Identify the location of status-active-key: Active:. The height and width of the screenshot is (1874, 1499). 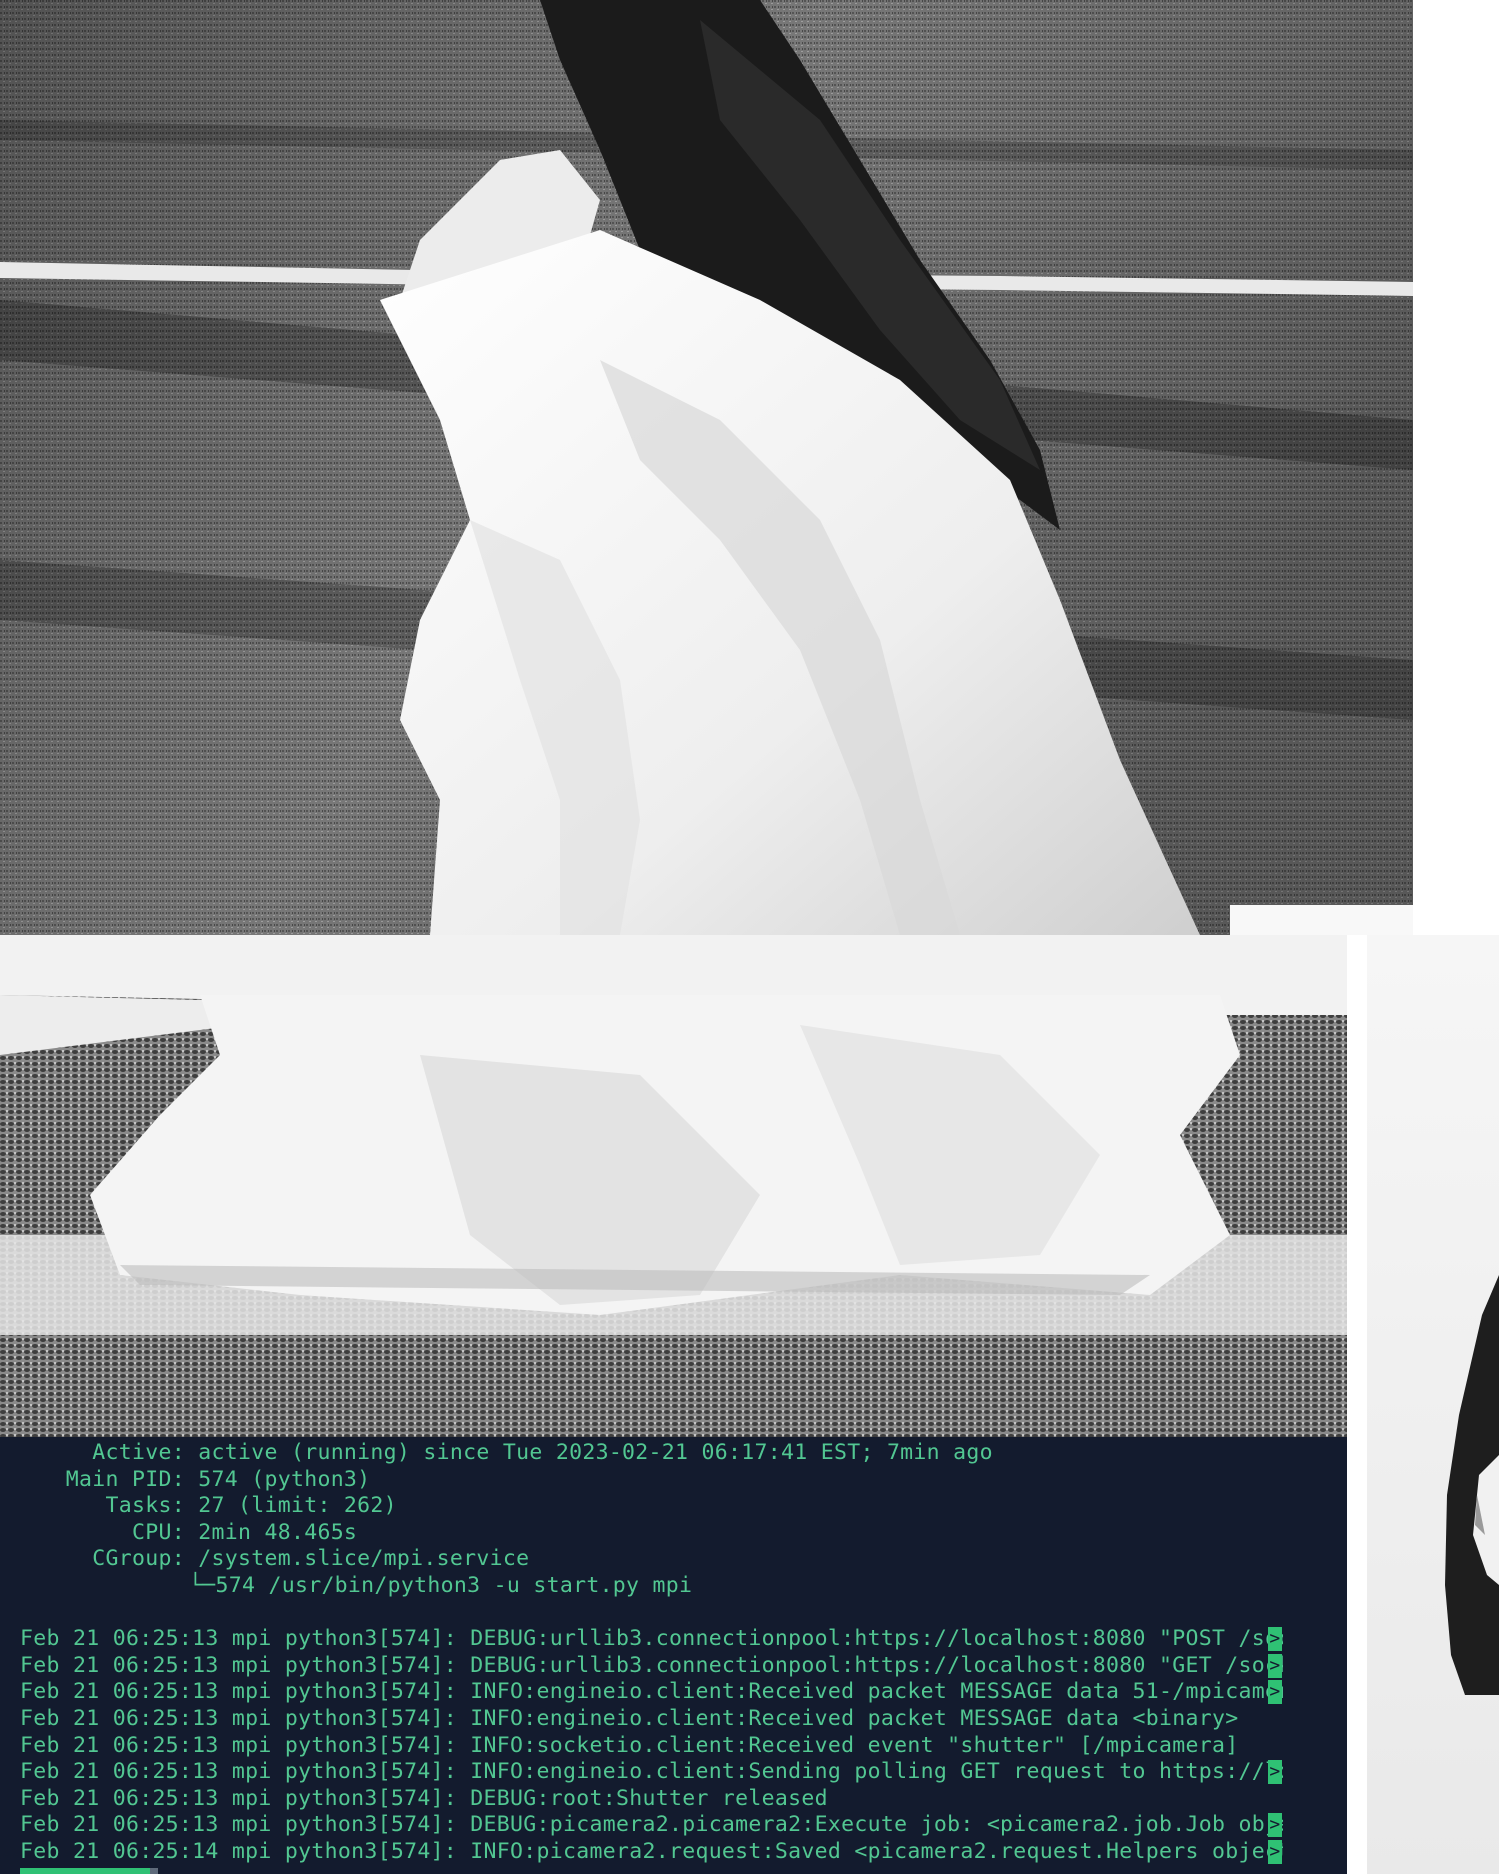
(138, 1452).